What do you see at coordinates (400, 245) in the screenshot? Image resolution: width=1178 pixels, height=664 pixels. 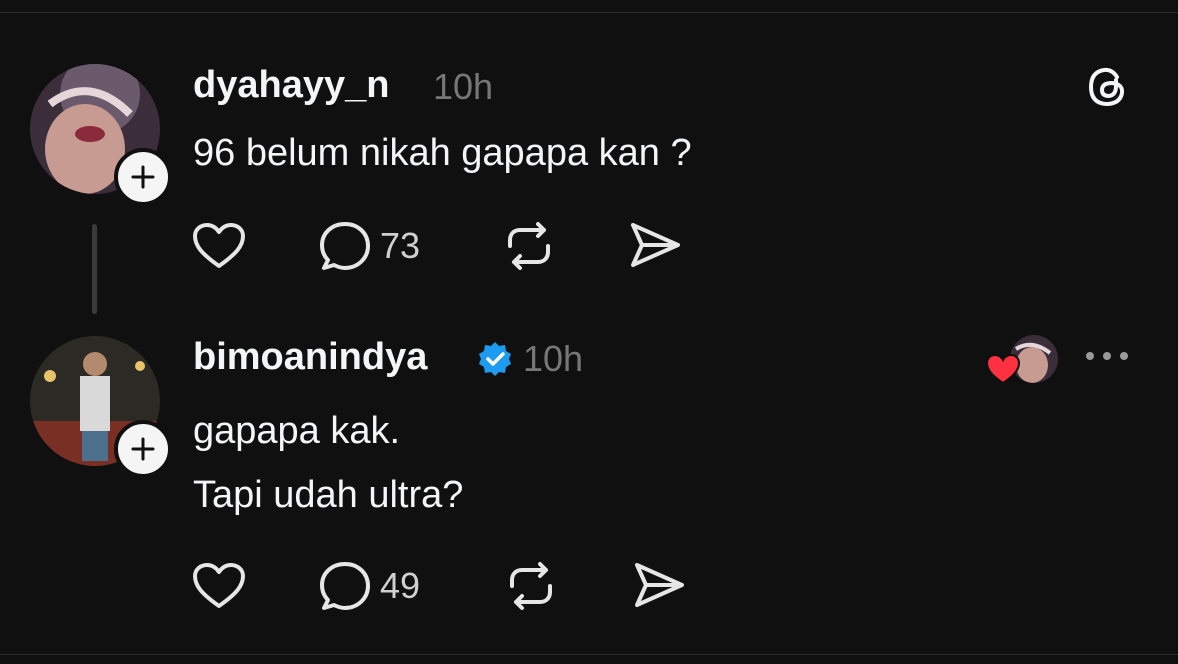 I see `reply-count: 73` at bounding box center [400, 245].